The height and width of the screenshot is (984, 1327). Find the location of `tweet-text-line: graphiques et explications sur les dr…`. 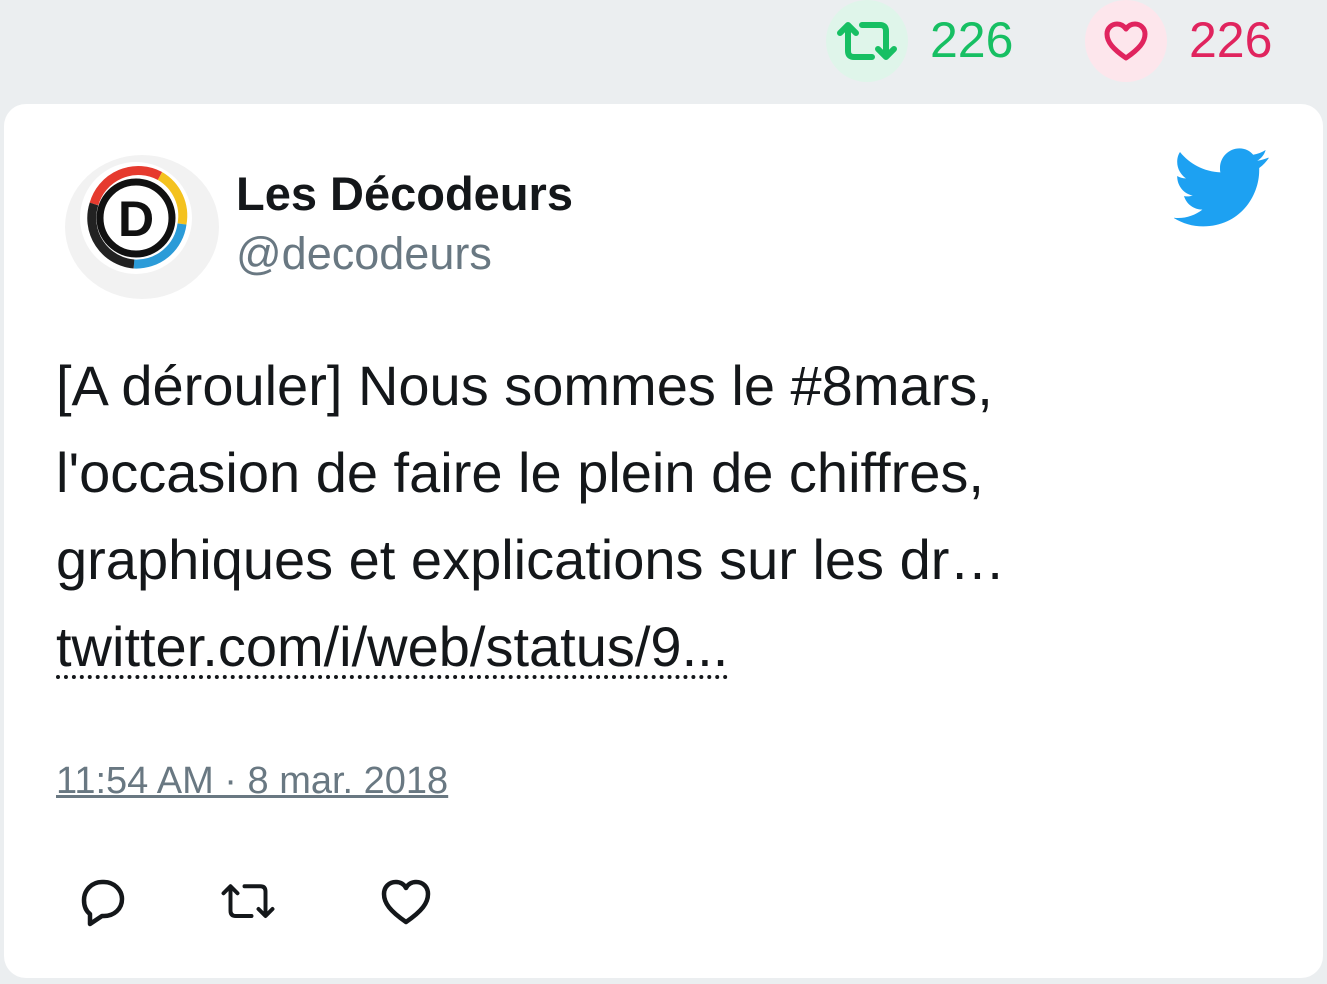

tweet-text-line: graphiques et explications sur les dr… is located at coordinates (531, 559).